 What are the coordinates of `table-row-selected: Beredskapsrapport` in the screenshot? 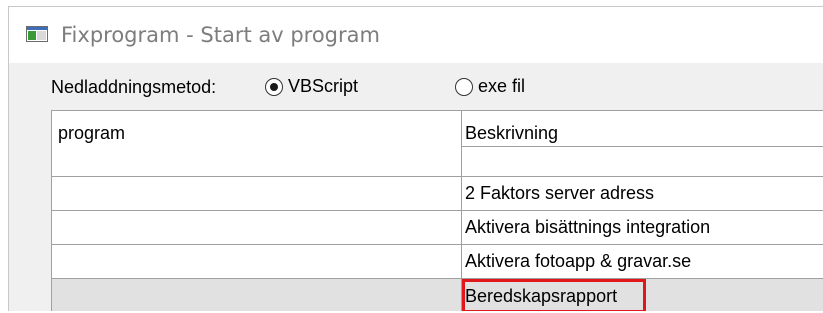 It's located at (437, 295).